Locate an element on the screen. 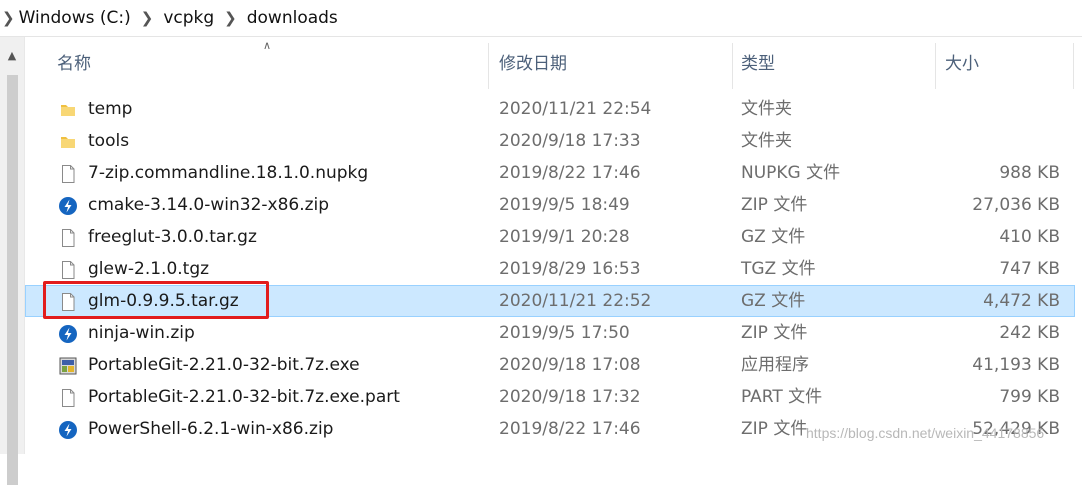 This screenshot has width=1082, height=485. file-row: ninja-win.zip 2019/9/5 17:50 ZIP 文件 242 KB is located at coordinates (550, 333).